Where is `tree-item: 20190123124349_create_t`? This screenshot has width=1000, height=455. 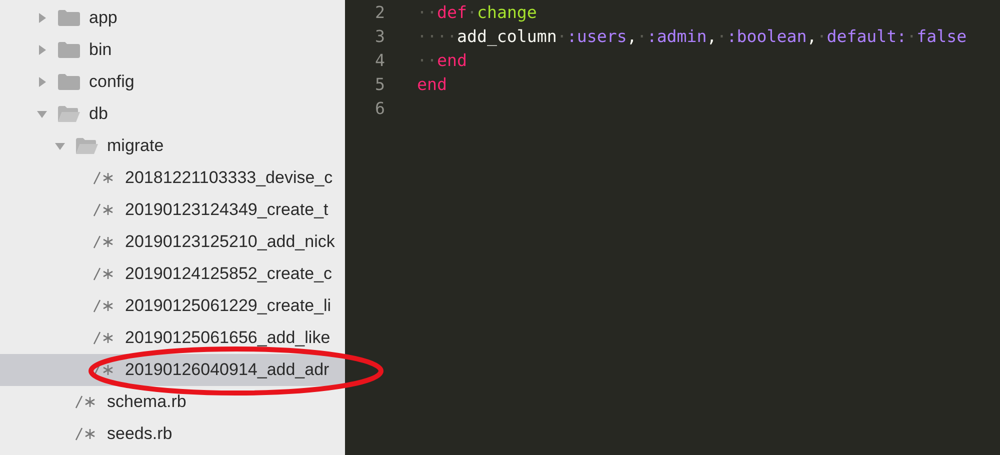
tree-item: 20190123124349_create_t is located at coordinates (172, 210).